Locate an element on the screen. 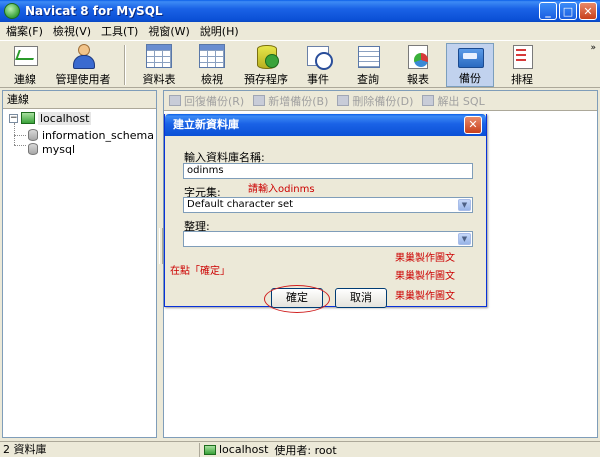 Image resolution: width=600 pixels, height=457 pixels. close-button: ✕ is located at coordinates (588, 11).